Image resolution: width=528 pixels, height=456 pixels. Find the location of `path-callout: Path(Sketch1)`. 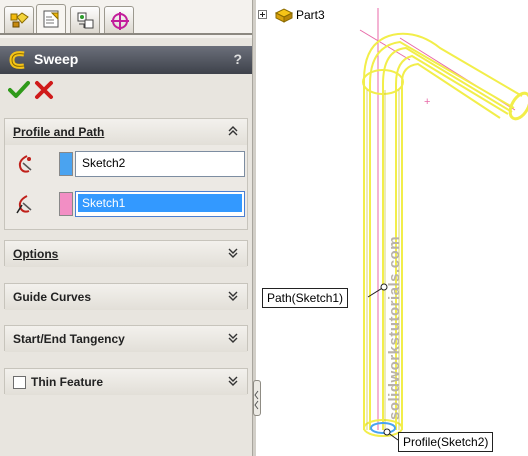

path-callout: Path(Sketch1) is located at coordinates (305, 298).